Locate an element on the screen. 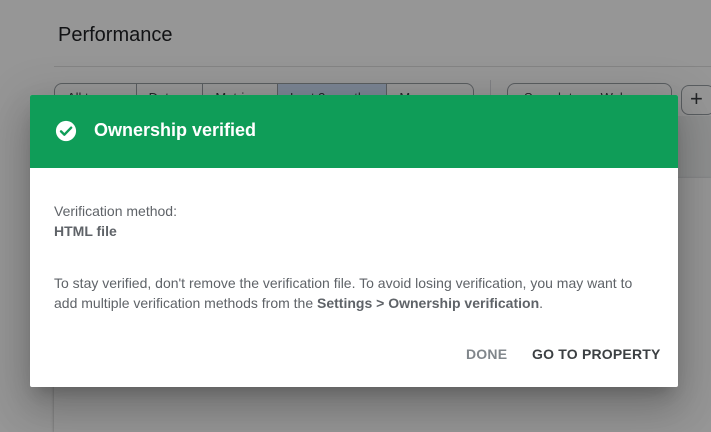 Image resolution: width=711 pixels, height=432 pixels. dialog-title: Ownership verified is located at coordinates (175, 130).